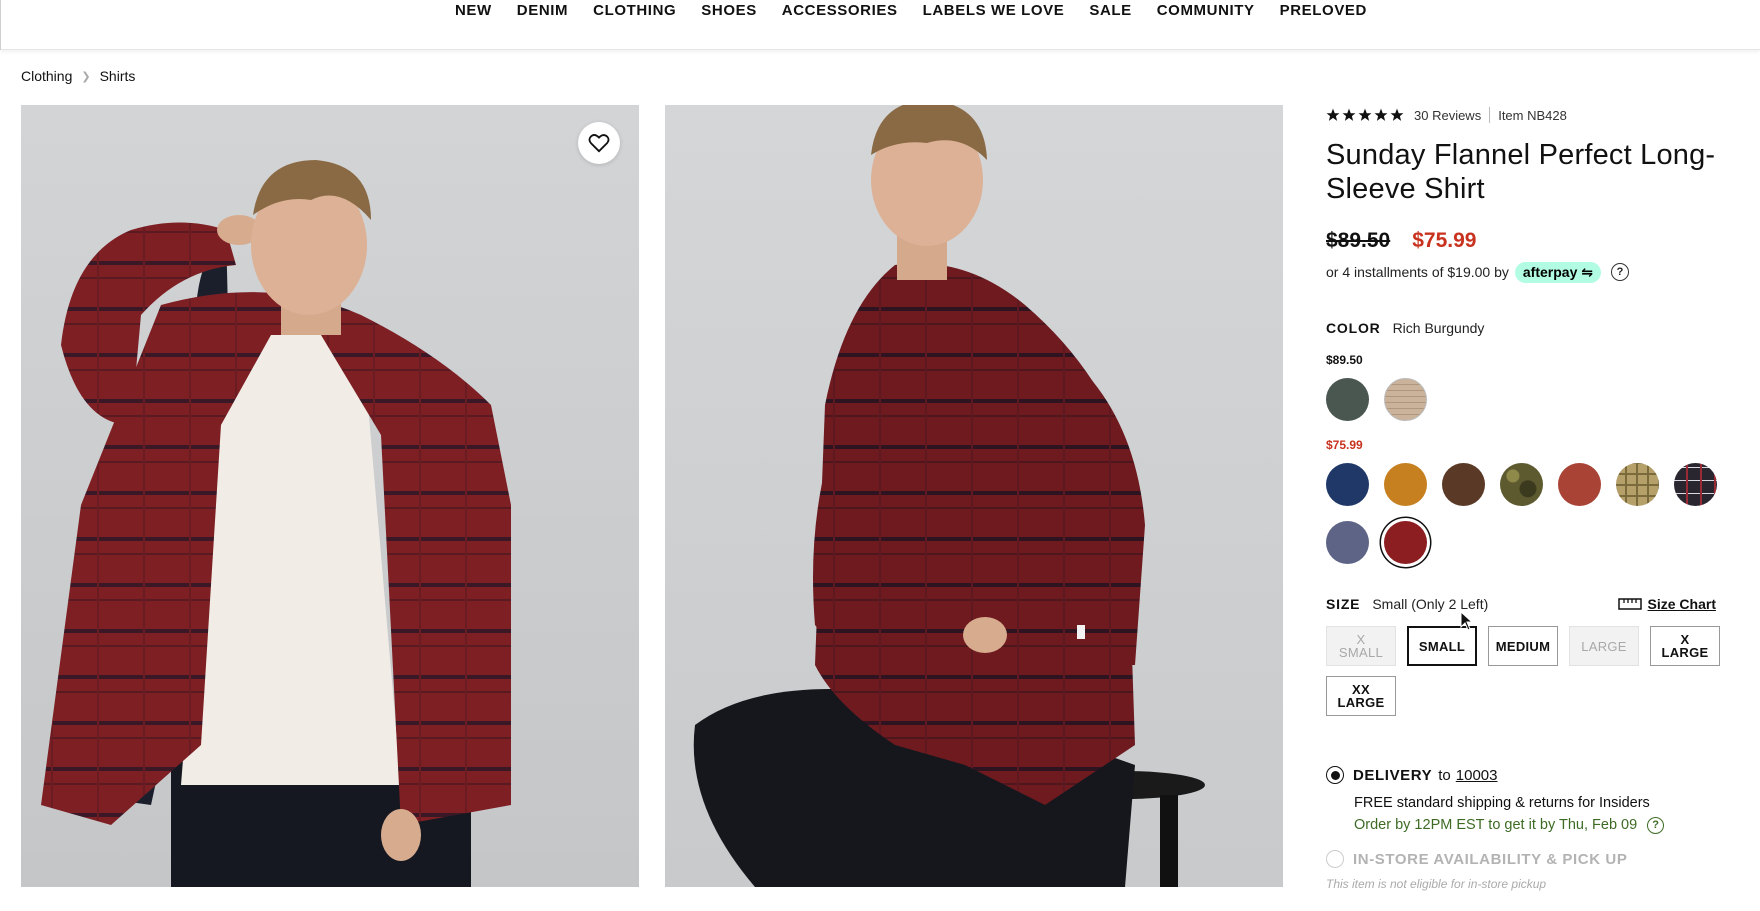 The image size is (1760, 911). What do you see at coordinates (1323, 10) in the screenshot?
I see `nav-item-preloved: PRELOVED` at bounding box center [1323, 10].